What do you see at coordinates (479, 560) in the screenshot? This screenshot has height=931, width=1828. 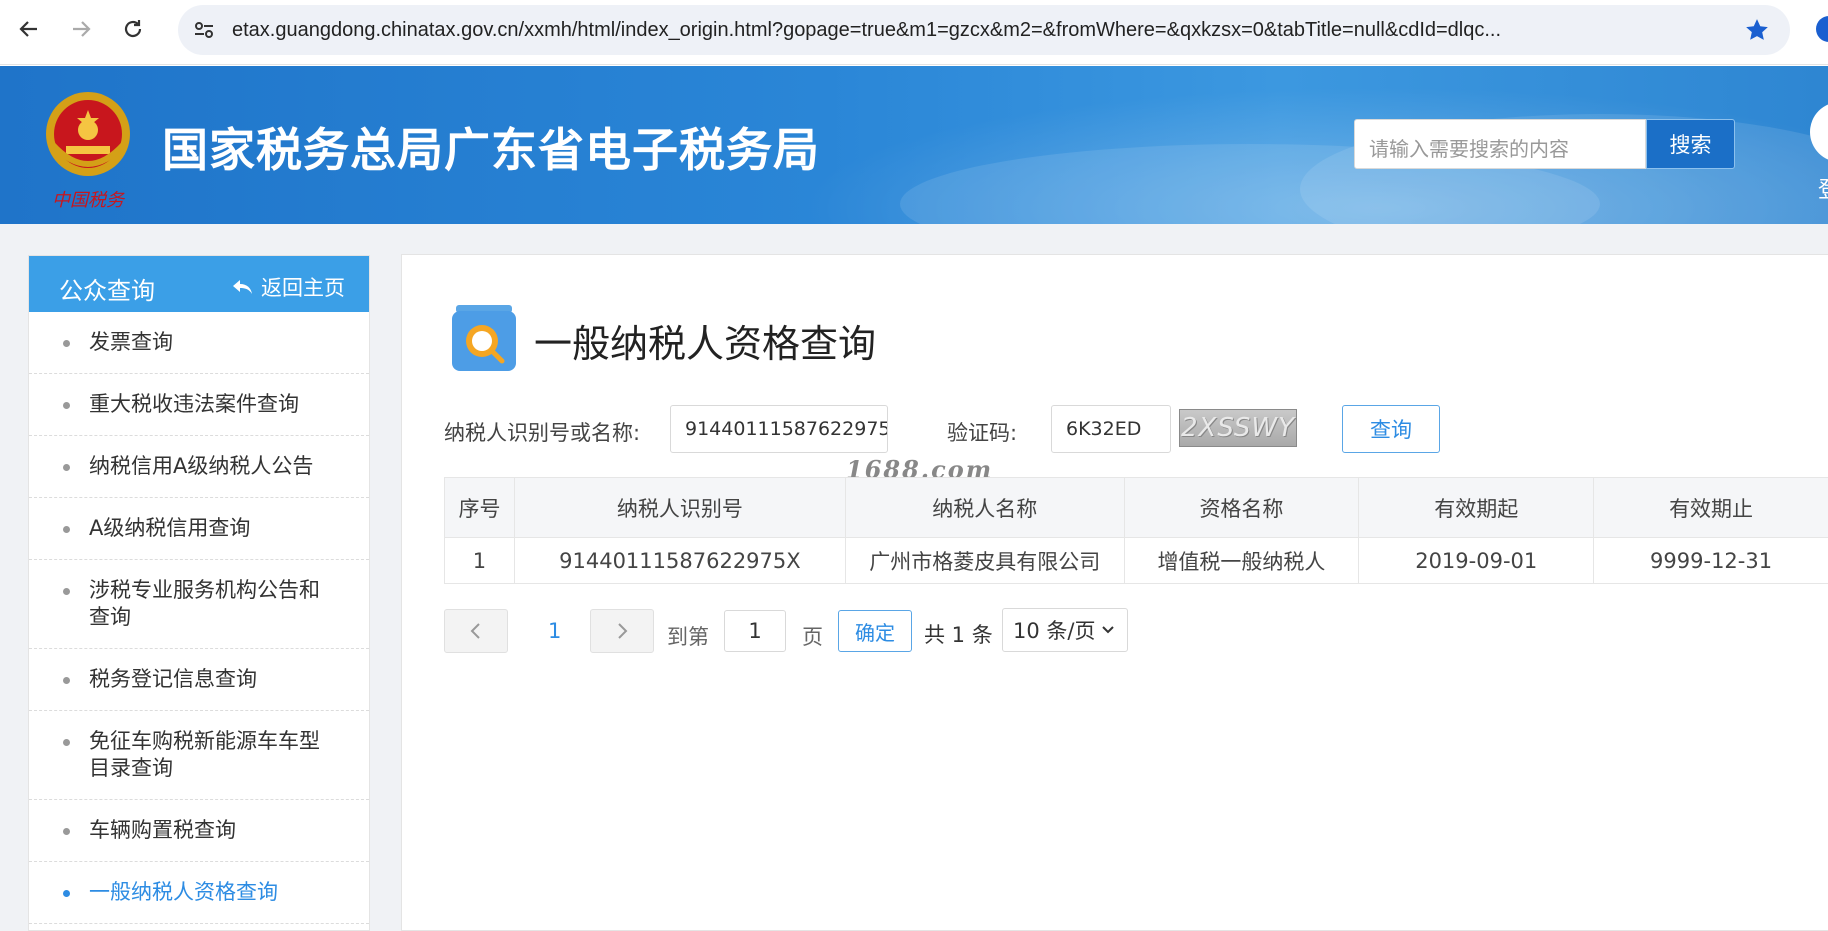 I see `cell-index: 1` at bounding box center [479, 560].